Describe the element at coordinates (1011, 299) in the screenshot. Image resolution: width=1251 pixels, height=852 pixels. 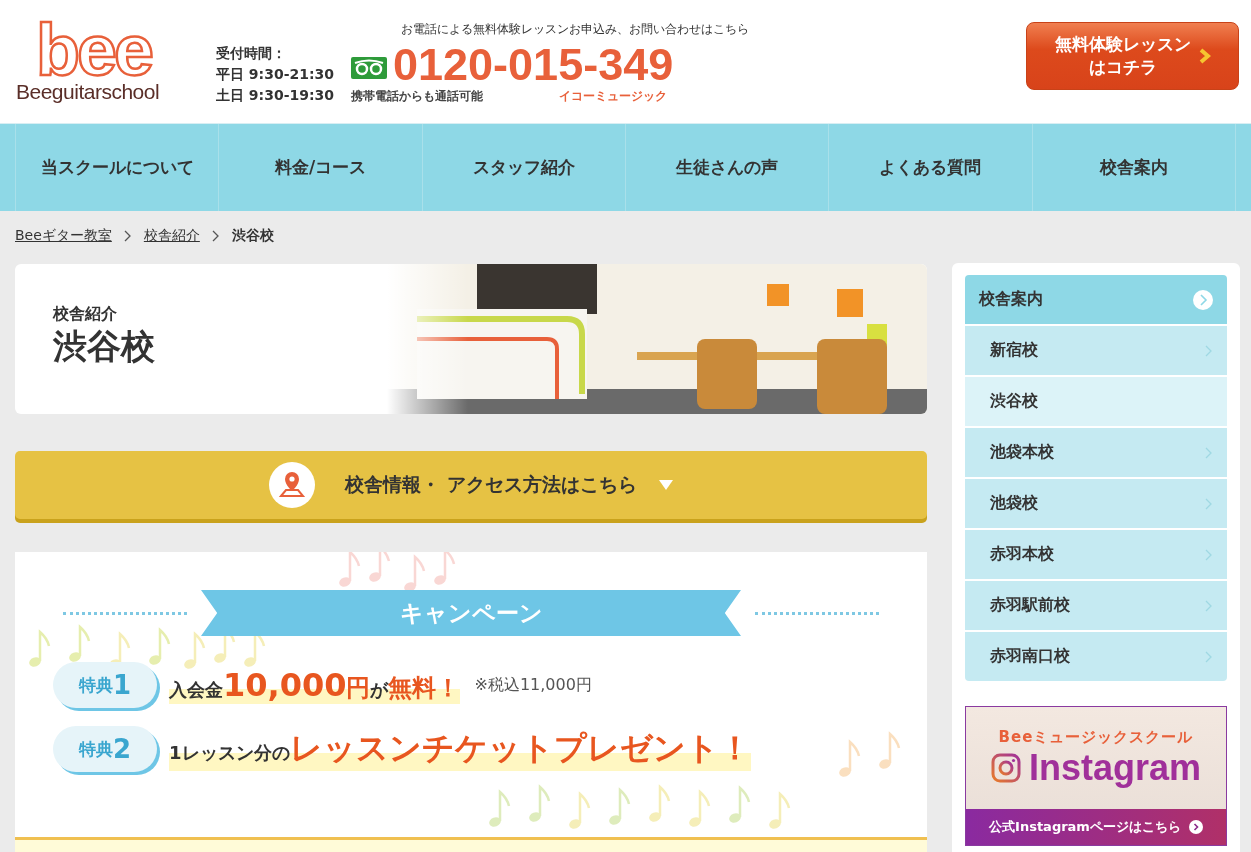
I see `sidebar-heading-text: 校舎案内` at that location.